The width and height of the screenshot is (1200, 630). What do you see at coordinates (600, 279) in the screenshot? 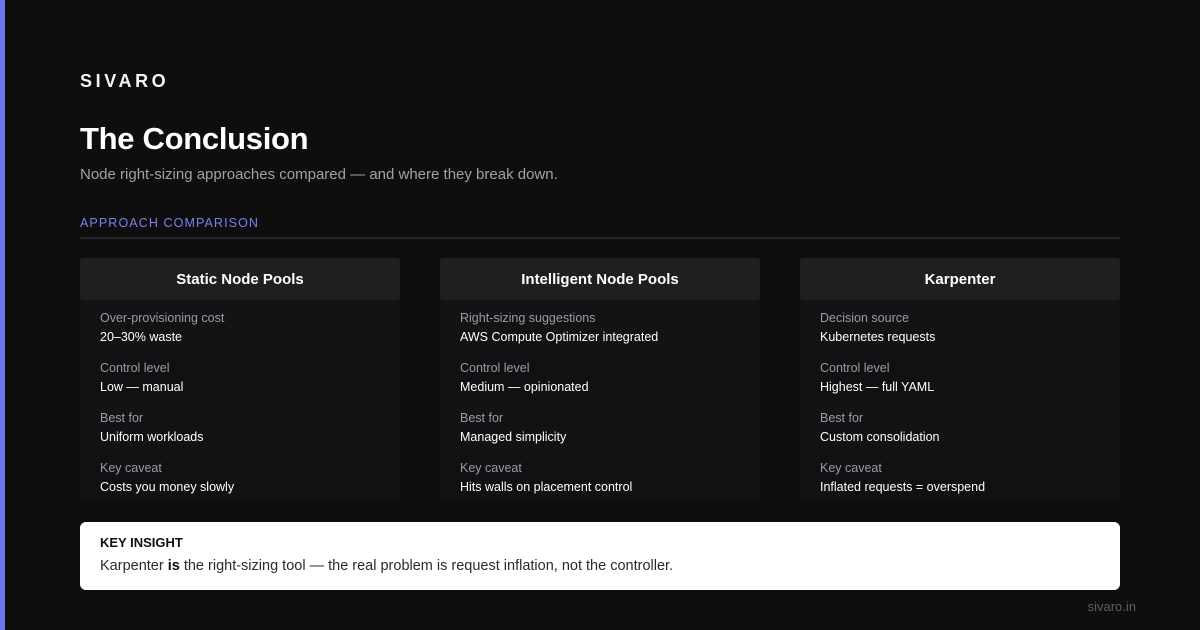
I see `column-header: Intelligent Node Pools` at bounding box center [600, 279].